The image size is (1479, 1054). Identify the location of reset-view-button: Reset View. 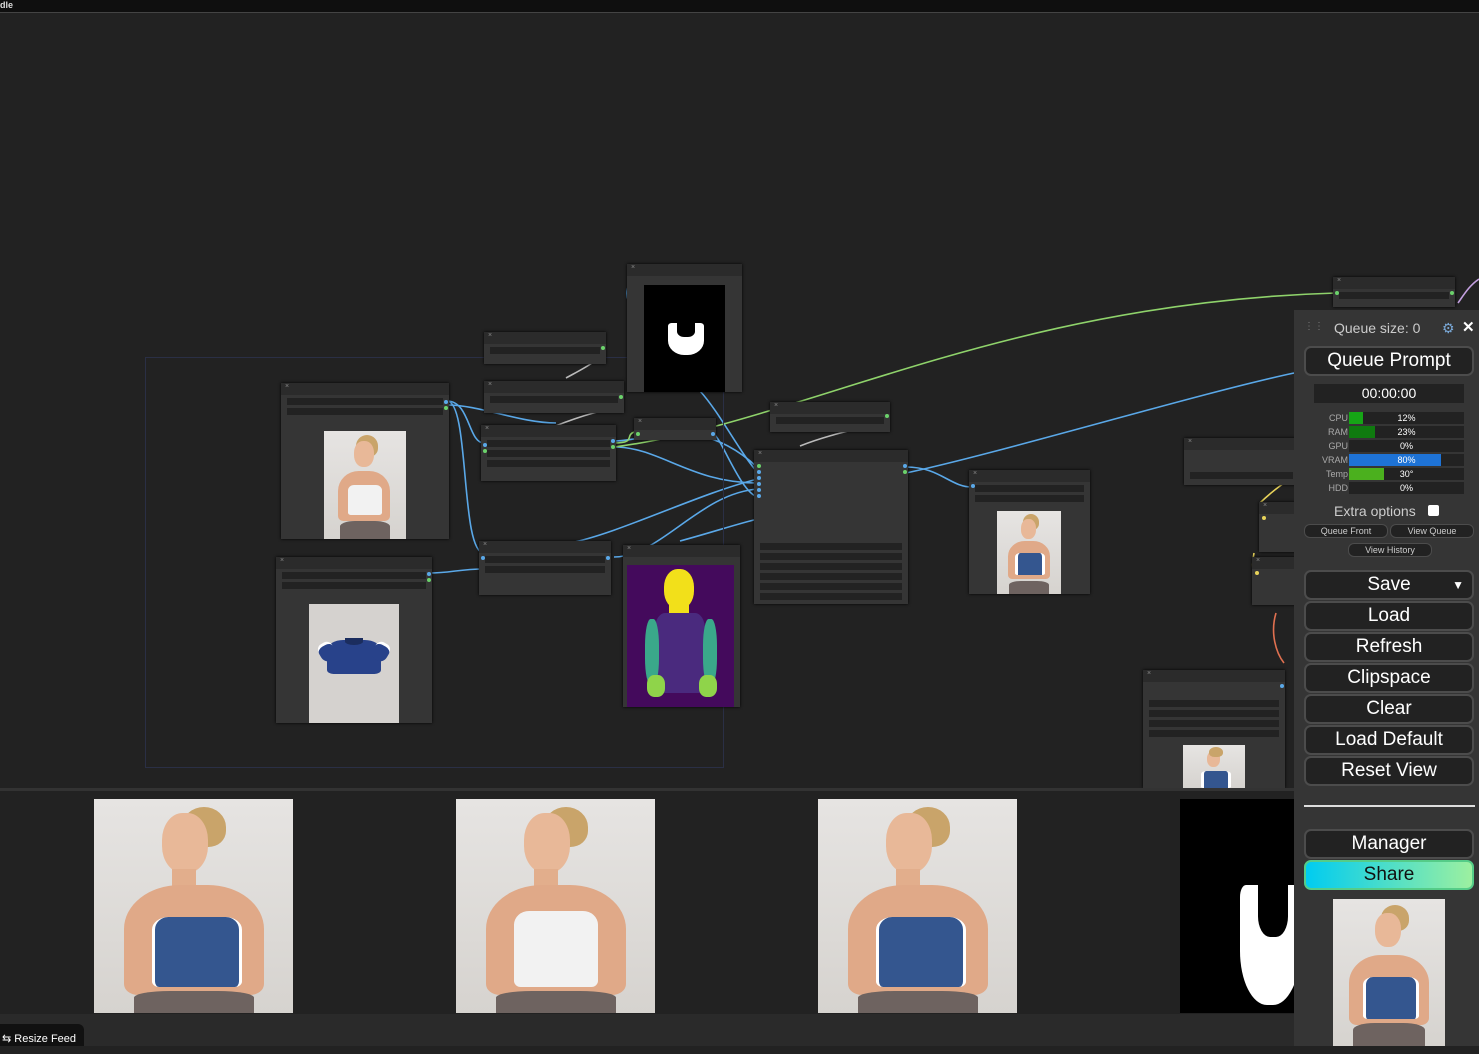
(1389, 771).